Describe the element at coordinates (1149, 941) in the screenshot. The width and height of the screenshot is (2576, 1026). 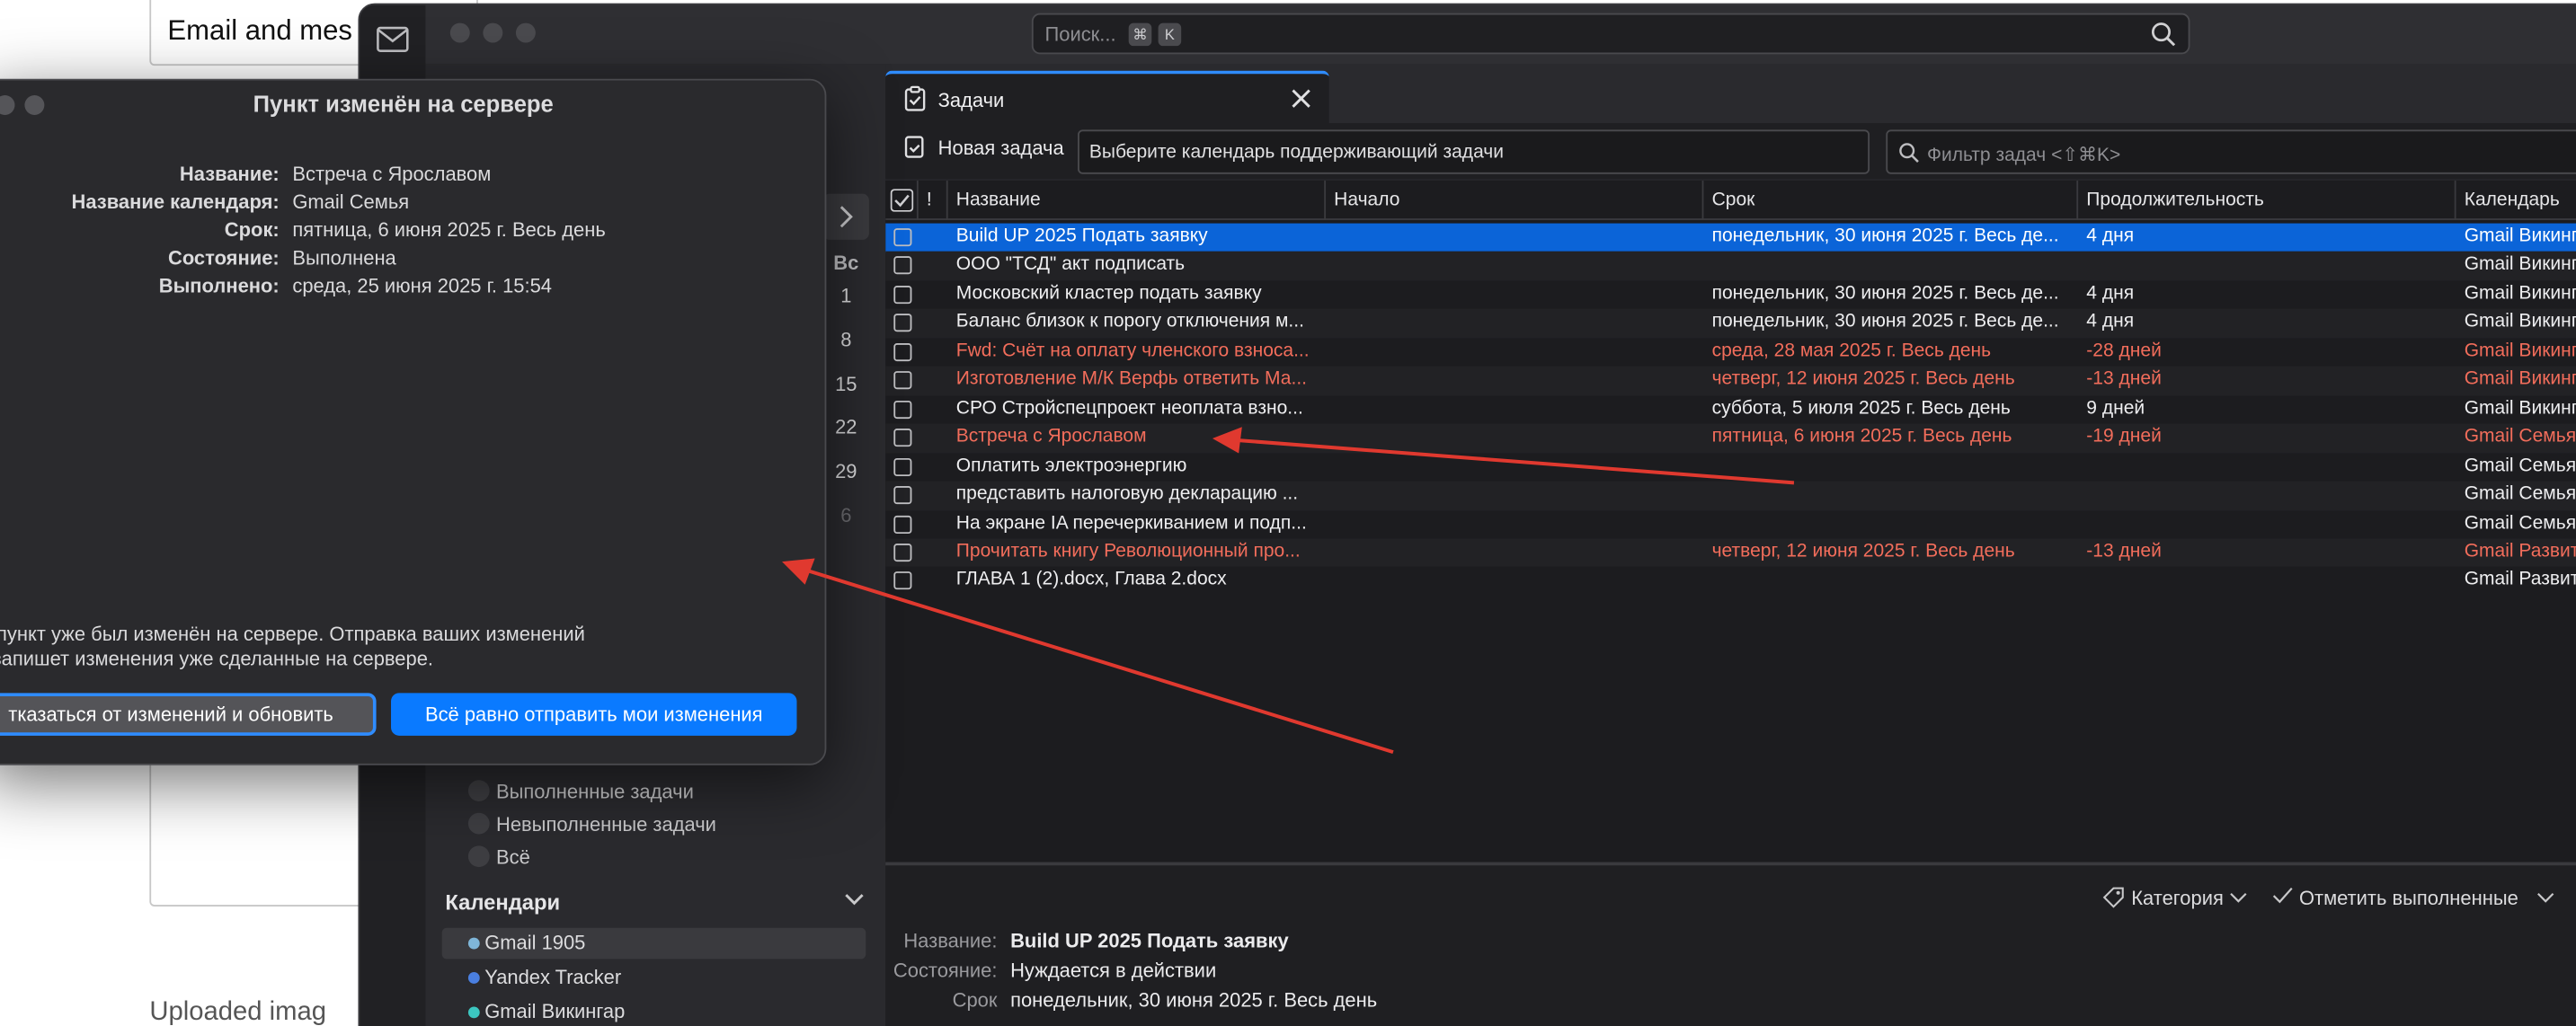
I see `detail-name-value: Build UP 2025 Подать заявку` at that location.